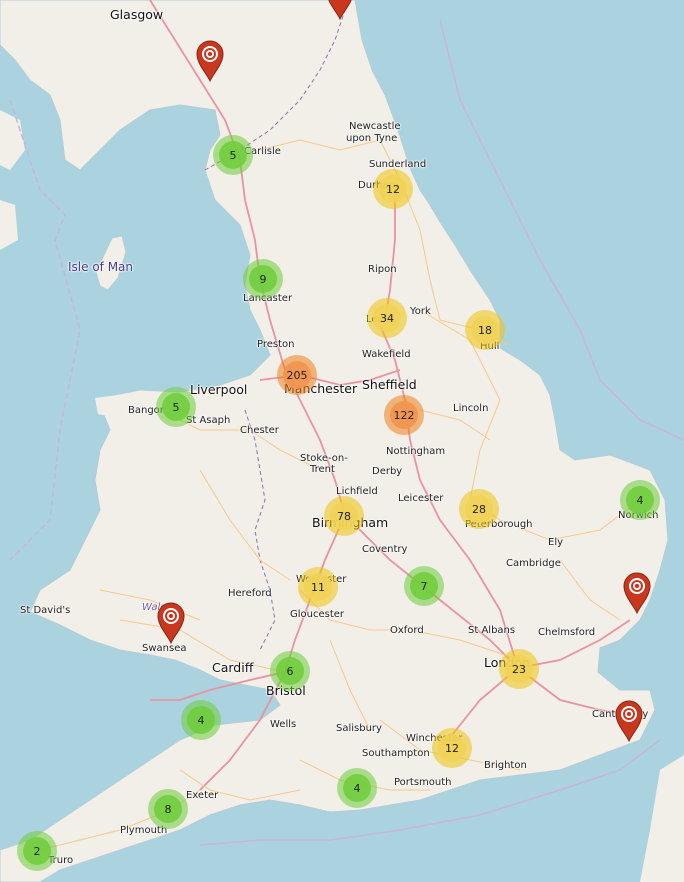  I want to click on place-label-york: York, so click(420, 311).